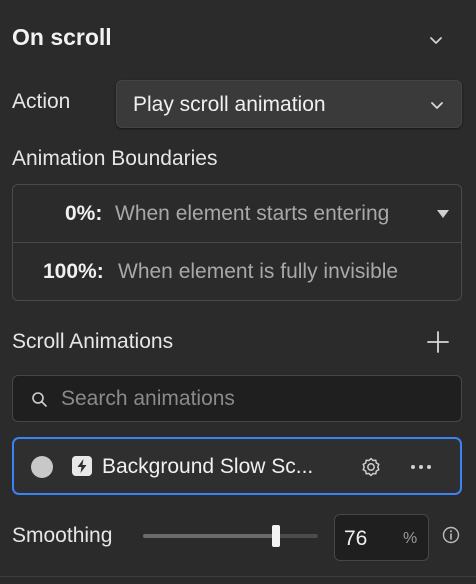  I want to click on smoothing-slider-fill, so click(209, 536).